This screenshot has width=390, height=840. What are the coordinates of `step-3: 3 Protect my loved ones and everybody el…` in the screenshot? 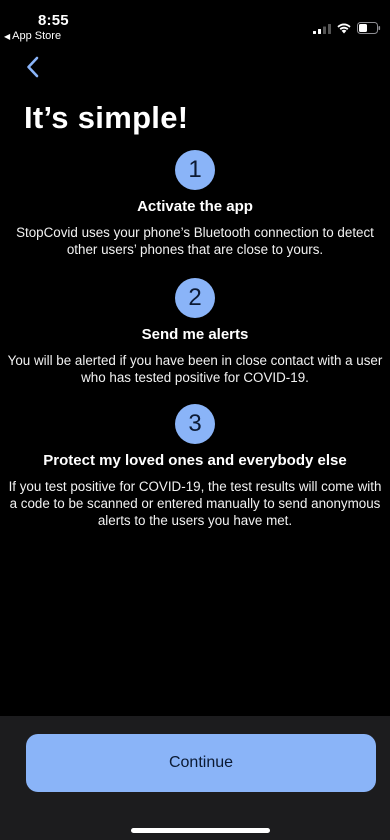 It's located at (195, 466).